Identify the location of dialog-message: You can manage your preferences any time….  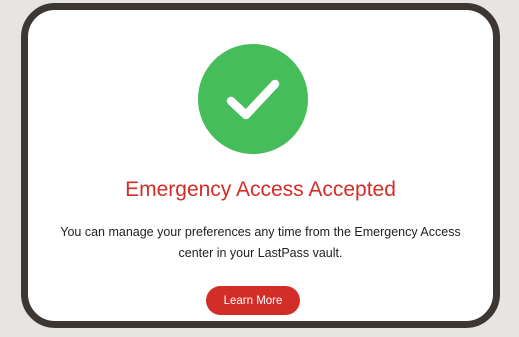
(260, 242).